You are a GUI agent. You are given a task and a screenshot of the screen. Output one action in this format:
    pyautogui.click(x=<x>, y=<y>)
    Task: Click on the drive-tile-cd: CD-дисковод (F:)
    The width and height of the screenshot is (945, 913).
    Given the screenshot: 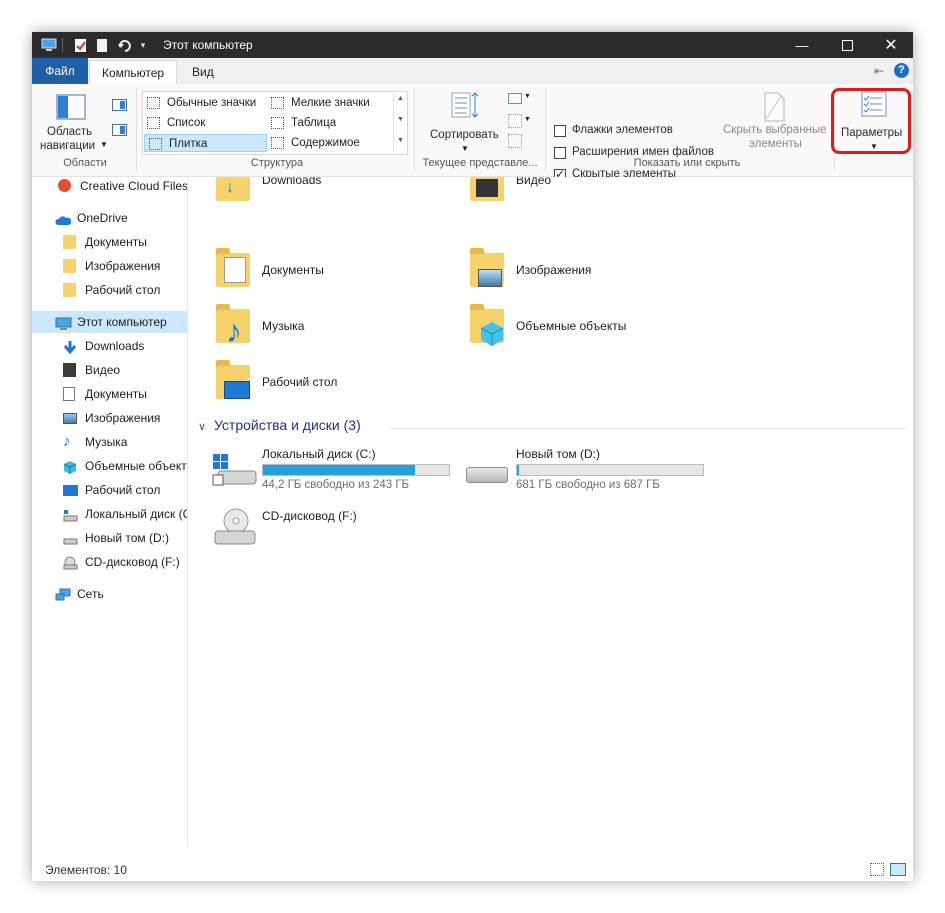 What is the action you would take?
    pyautogui.click(x=337, y=532)
    